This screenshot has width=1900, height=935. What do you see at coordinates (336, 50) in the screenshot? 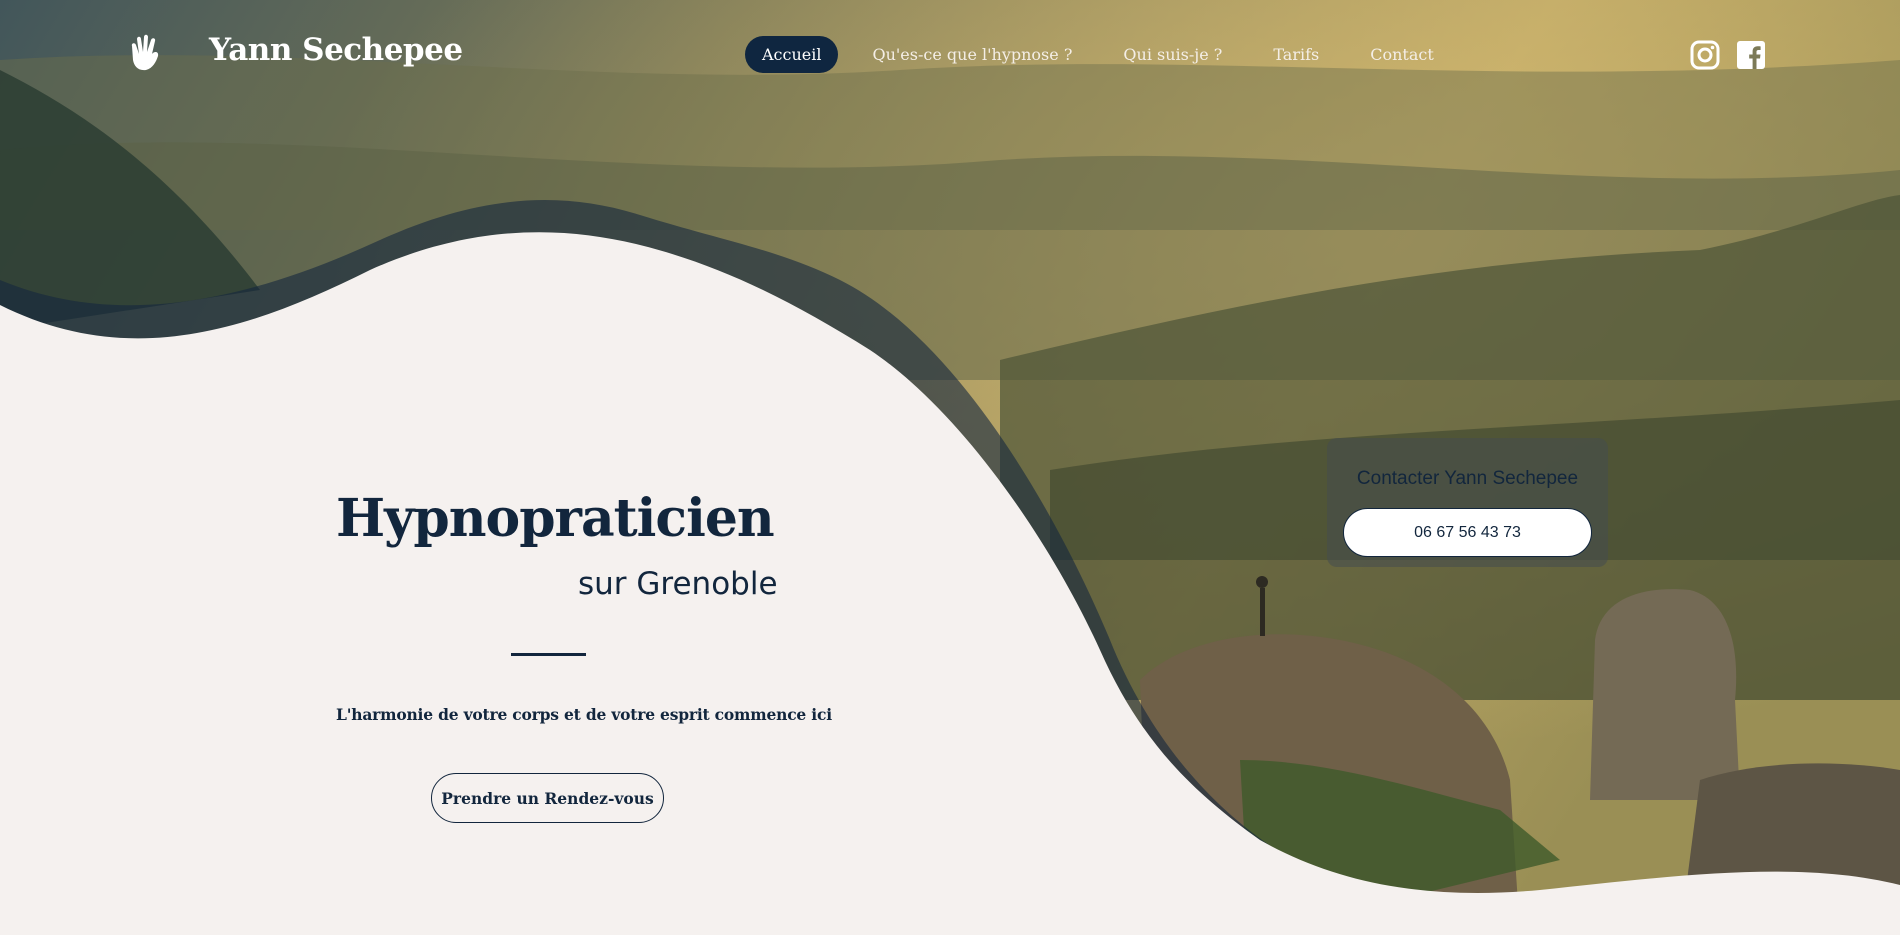
I see `site-brand-name: Yann Sechepee` at bounding box center [336, 50].